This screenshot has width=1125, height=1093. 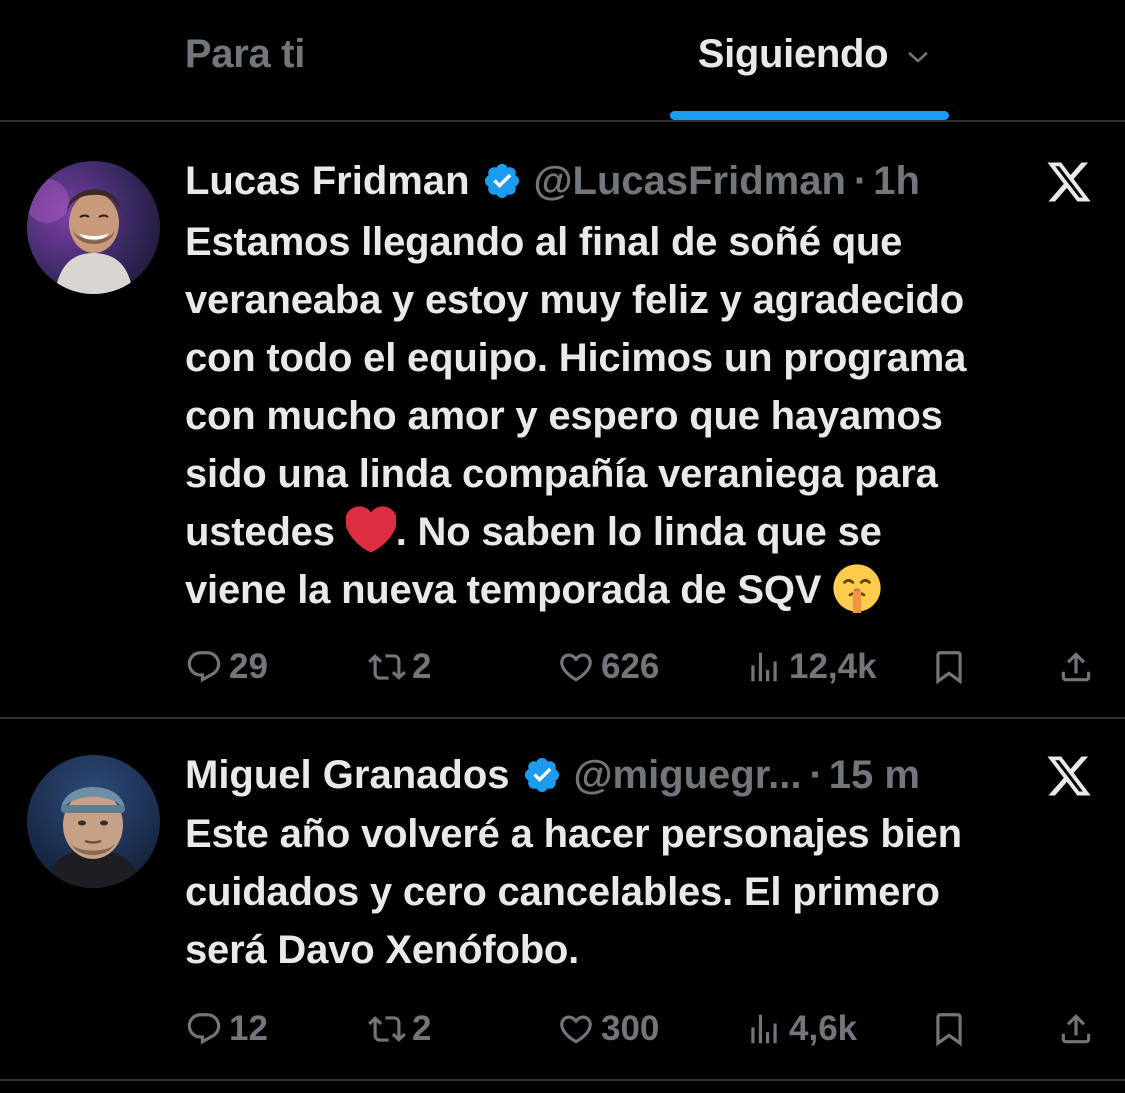 I want to click on tab-for-you: Para ti, so click(x=245, y=60).